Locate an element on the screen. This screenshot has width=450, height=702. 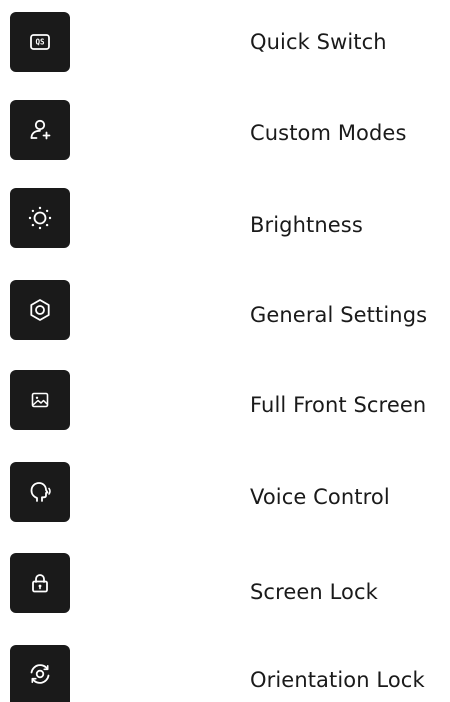
list-item-general-settings: General Settings is located at coordinates (225, 310).